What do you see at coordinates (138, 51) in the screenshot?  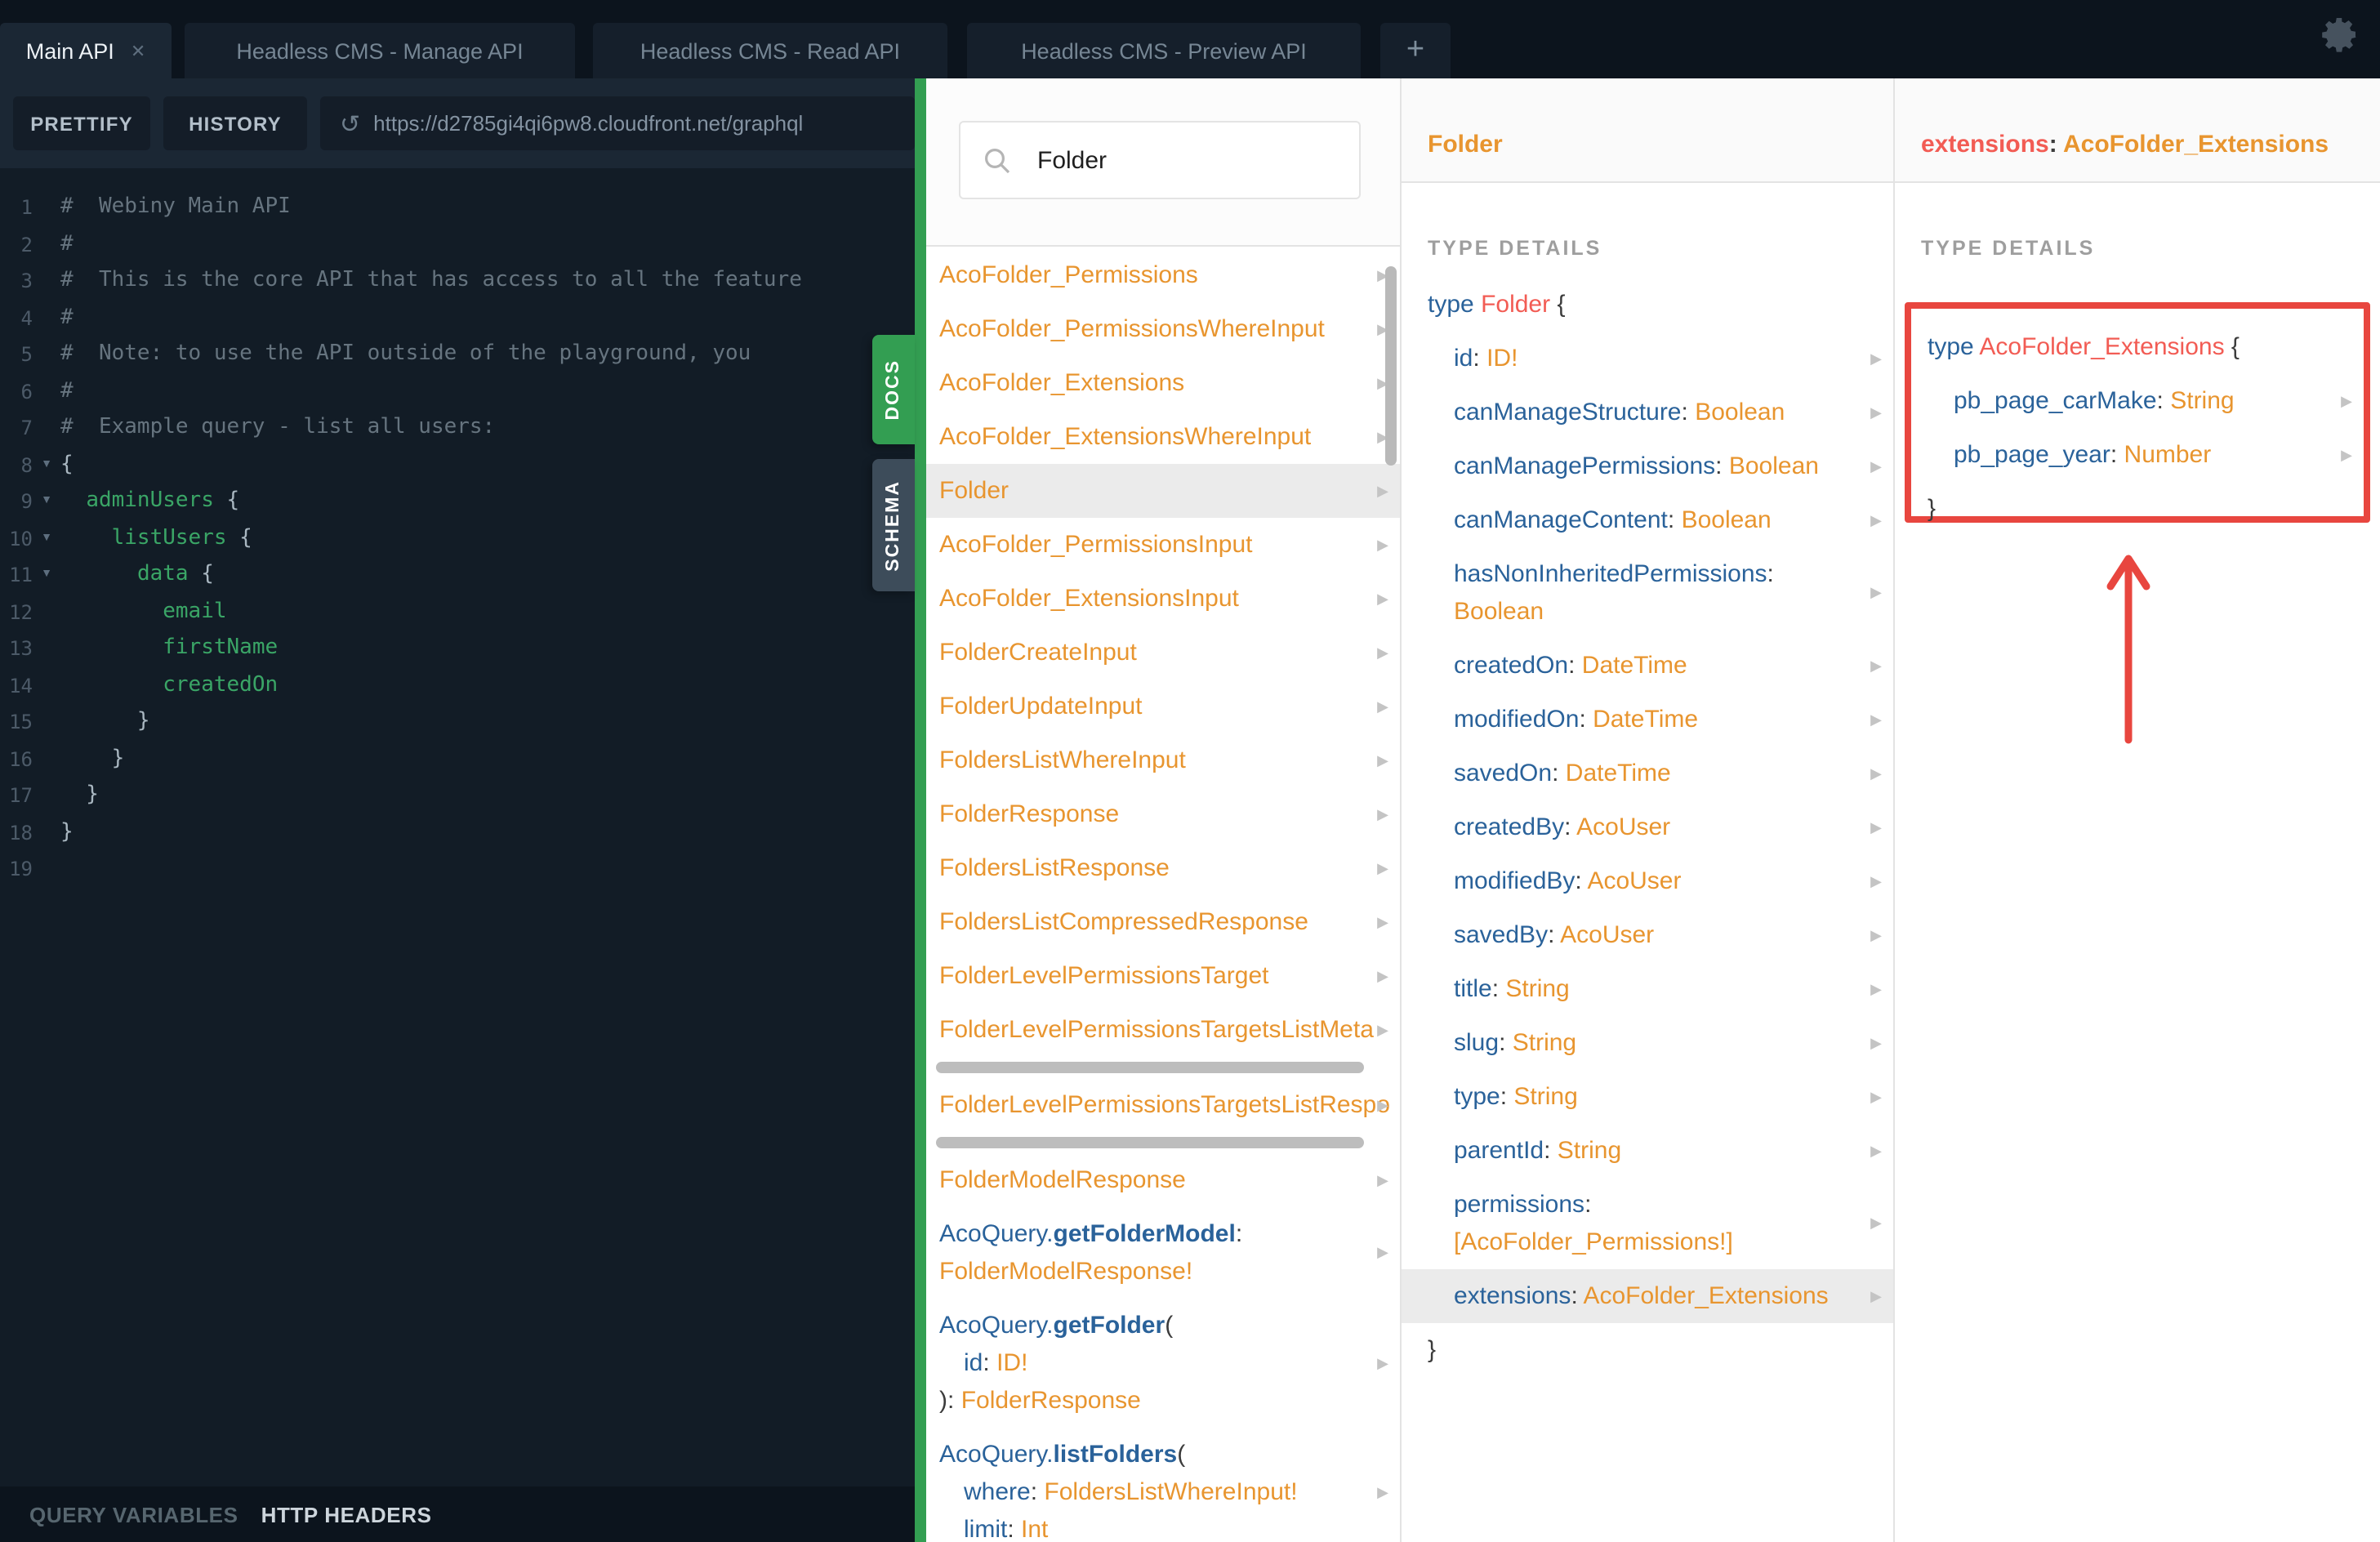 I see `close-tab-icon: ✕` at bounding box center [138, 51].